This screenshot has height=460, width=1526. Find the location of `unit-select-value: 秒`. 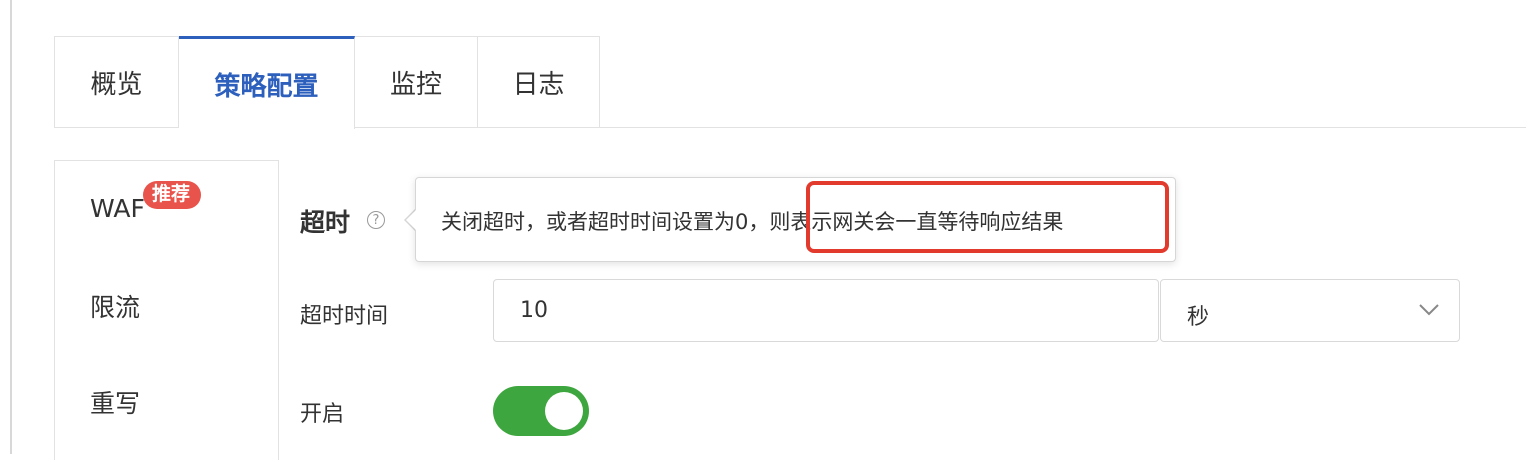

unit-select-value: 秒 is located at coordinates (1198, 317).